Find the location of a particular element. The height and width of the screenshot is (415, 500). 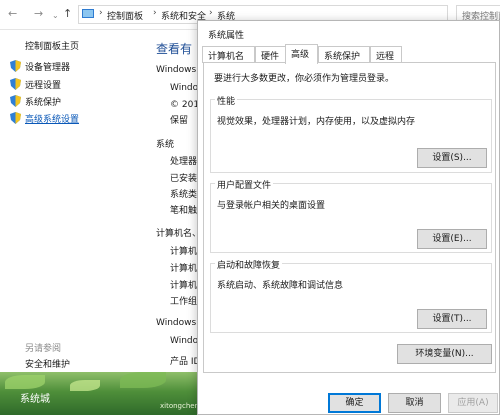

breadcrumb-control-panel: 控制面板 is located at coordinates (125, 15).